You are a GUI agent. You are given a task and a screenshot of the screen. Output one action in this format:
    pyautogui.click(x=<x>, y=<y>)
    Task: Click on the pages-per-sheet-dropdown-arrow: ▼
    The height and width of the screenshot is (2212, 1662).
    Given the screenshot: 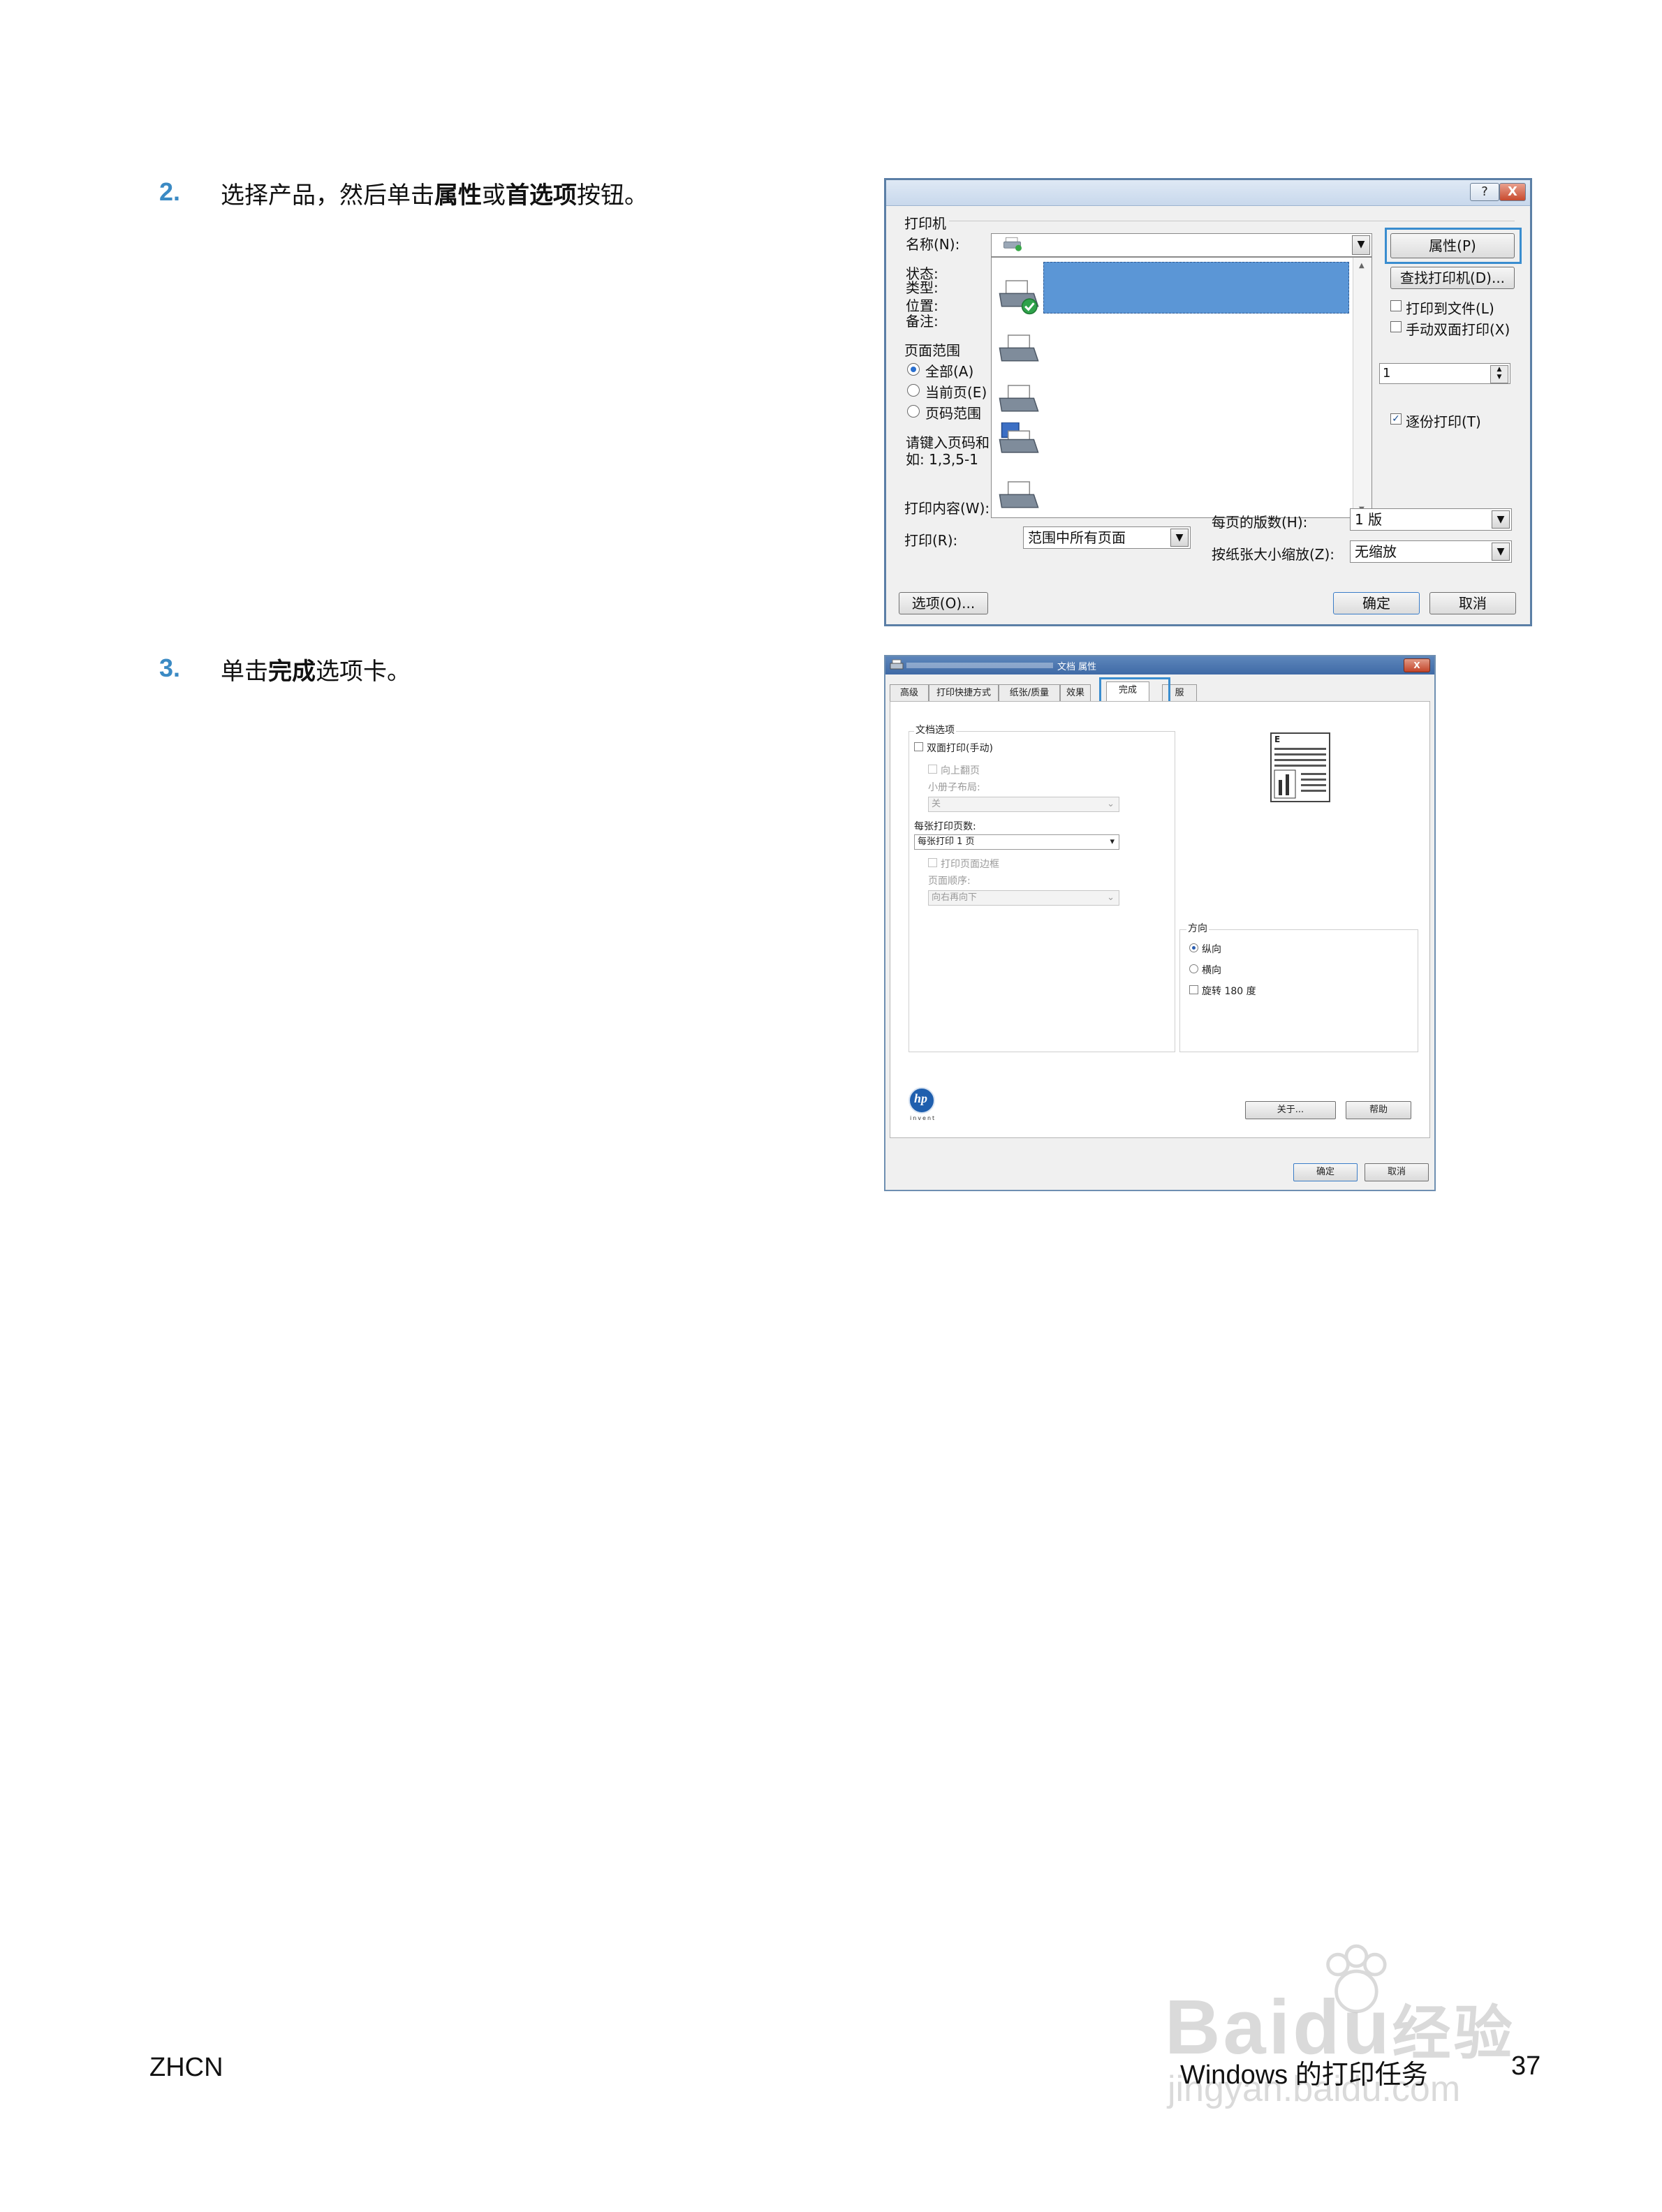 What is the action you would take?
    pyautogui.click(x=1501, y=519)
    